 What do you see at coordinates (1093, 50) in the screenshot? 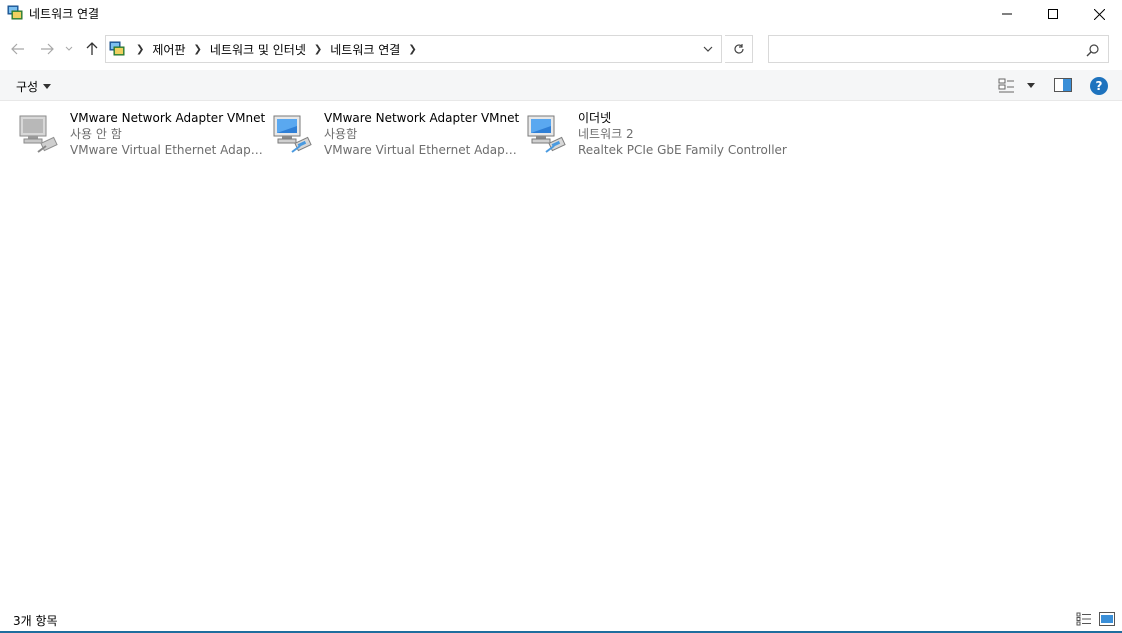
I see `search-icon` at bounding box center [1093, 50].